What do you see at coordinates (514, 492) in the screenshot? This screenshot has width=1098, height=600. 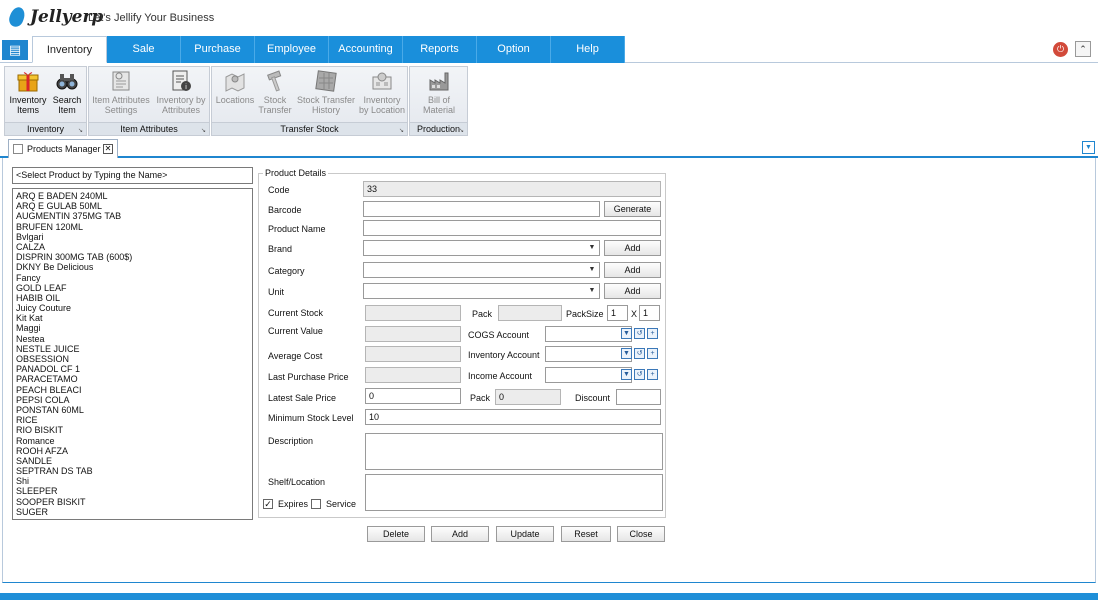 I see `shelf-location-field` at bounding box center [514, 492].